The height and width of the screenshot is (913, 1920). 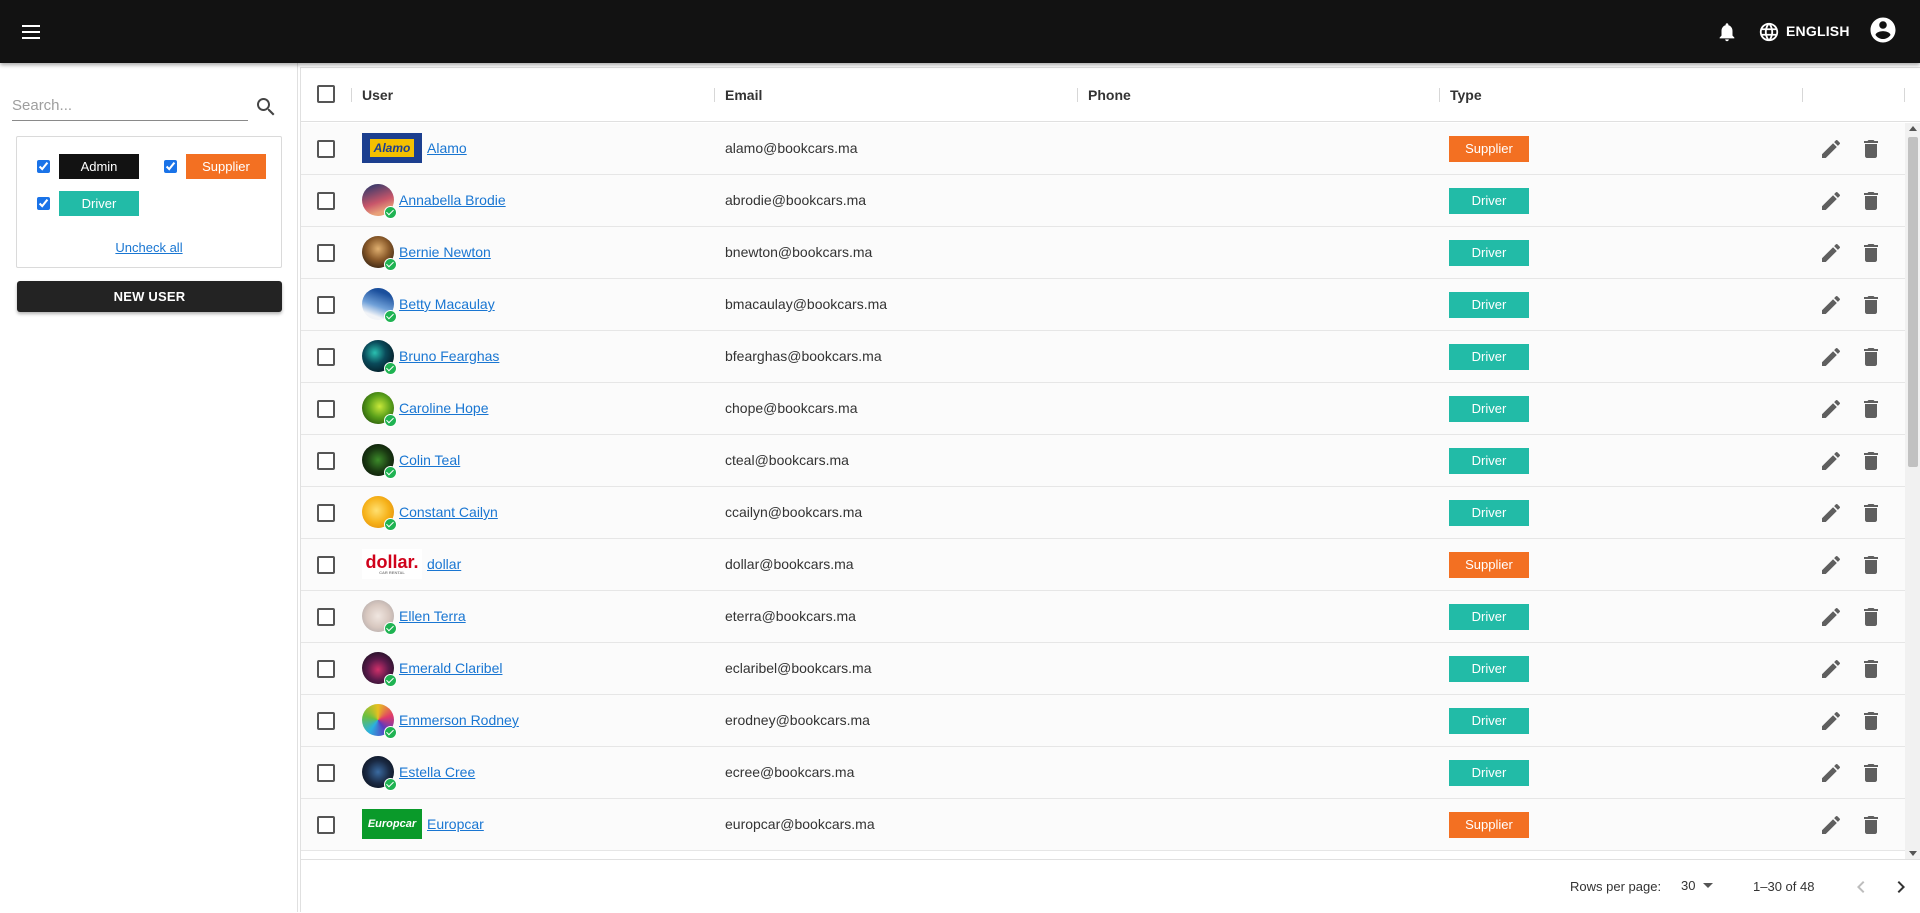 I want to click on table-row: Caroline Hope chope@bookcars.ma Driver, so click(x=1103, y=409).